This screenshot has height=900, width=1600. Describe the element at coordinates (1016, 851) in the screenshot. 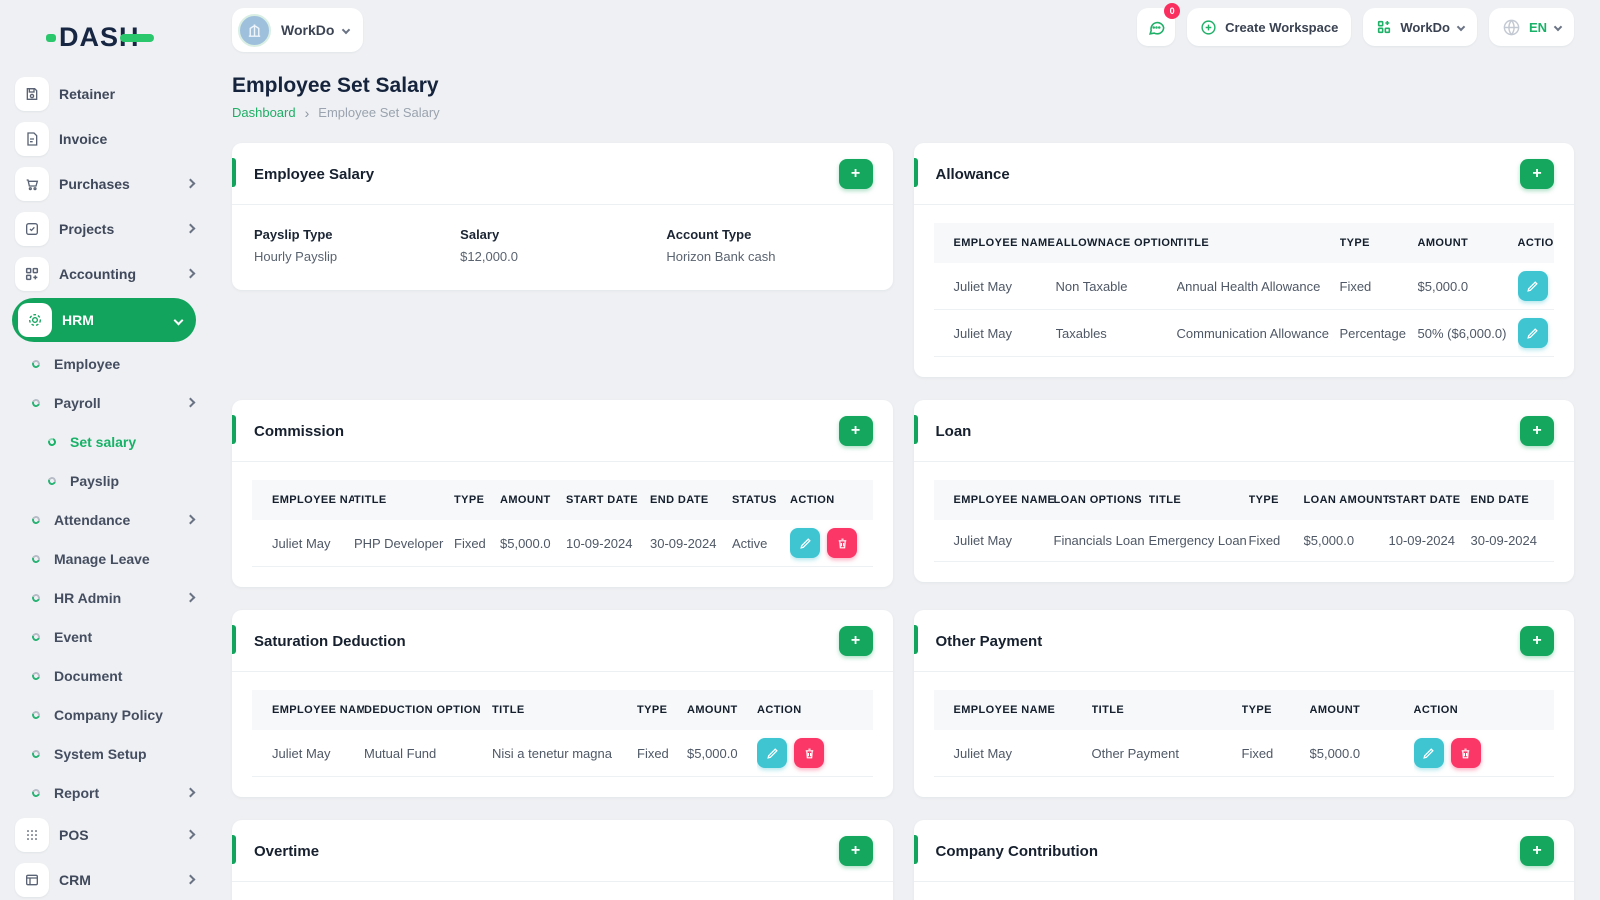

I see `card-title: Company Contribution` at that location.